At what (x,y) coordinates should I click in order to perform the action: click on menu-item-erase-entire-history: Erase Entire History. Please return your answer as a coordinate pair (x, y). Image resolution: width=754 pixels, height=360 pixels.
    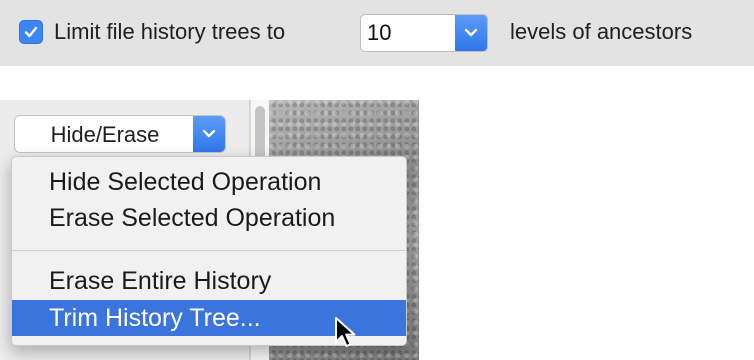
    Looking at the image, I should click on (209, 281).